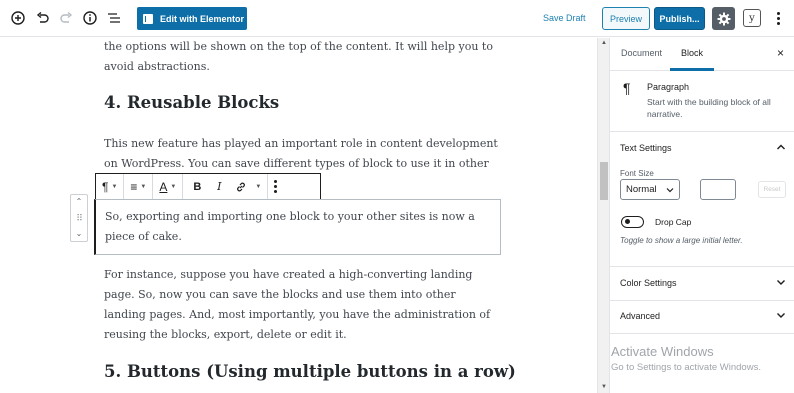  What do you see at coordinates (692, 53) in the screenshot?
I see `tab-block: Block` at bounding box center [692, 53].